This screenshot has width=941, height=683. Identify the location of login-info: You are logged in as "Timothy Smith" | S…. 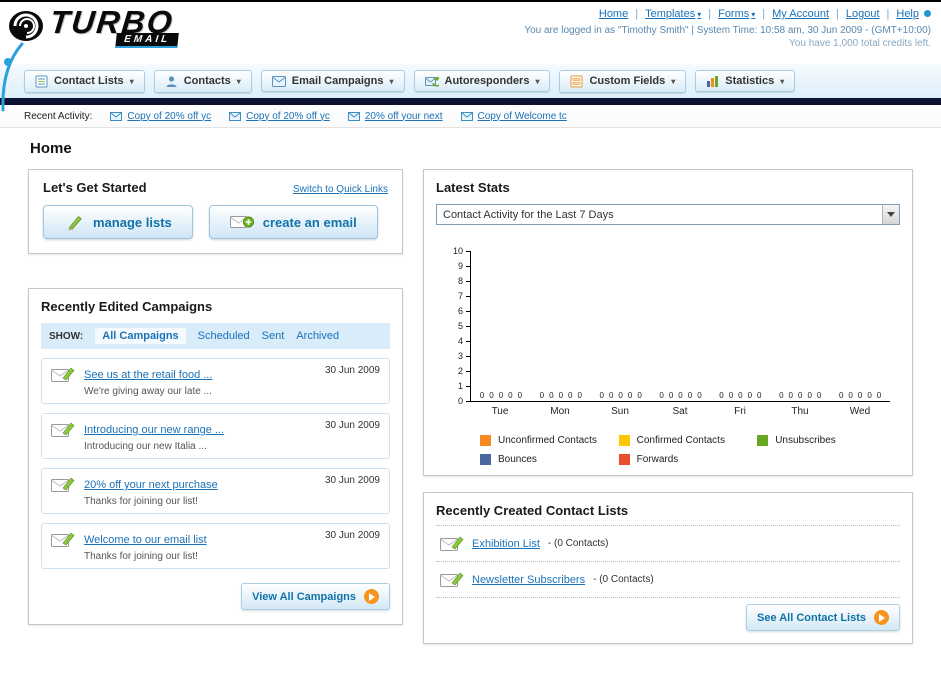
(727, 30).